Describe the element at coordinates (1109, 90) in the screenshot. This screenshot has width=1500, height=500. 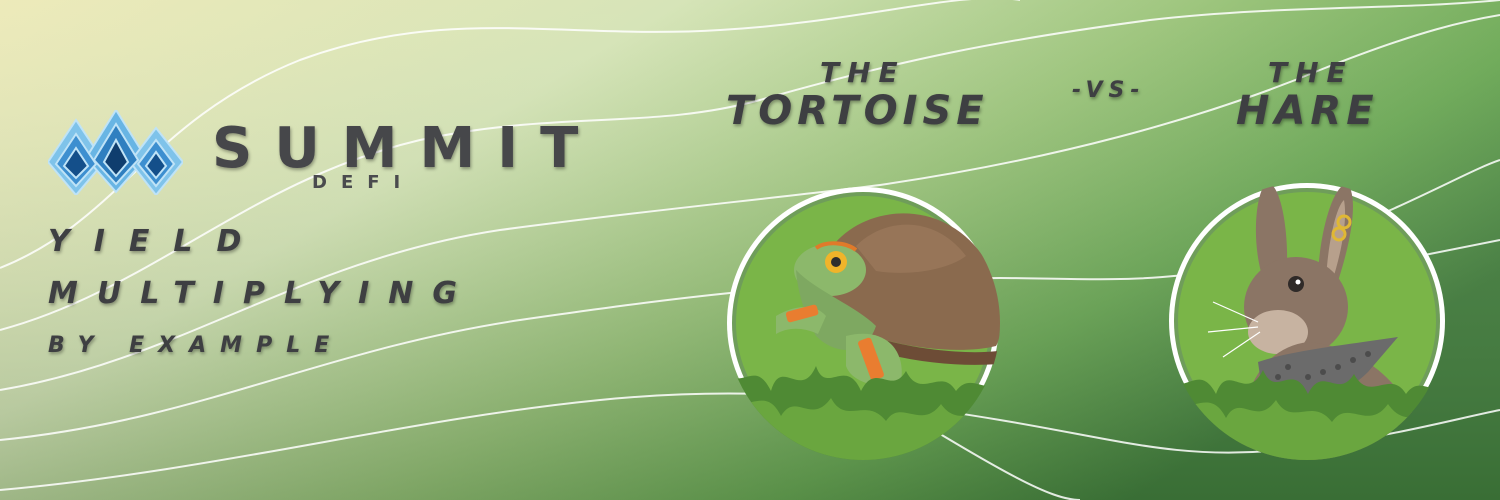
I see `versus-label: -VS-` at that location.